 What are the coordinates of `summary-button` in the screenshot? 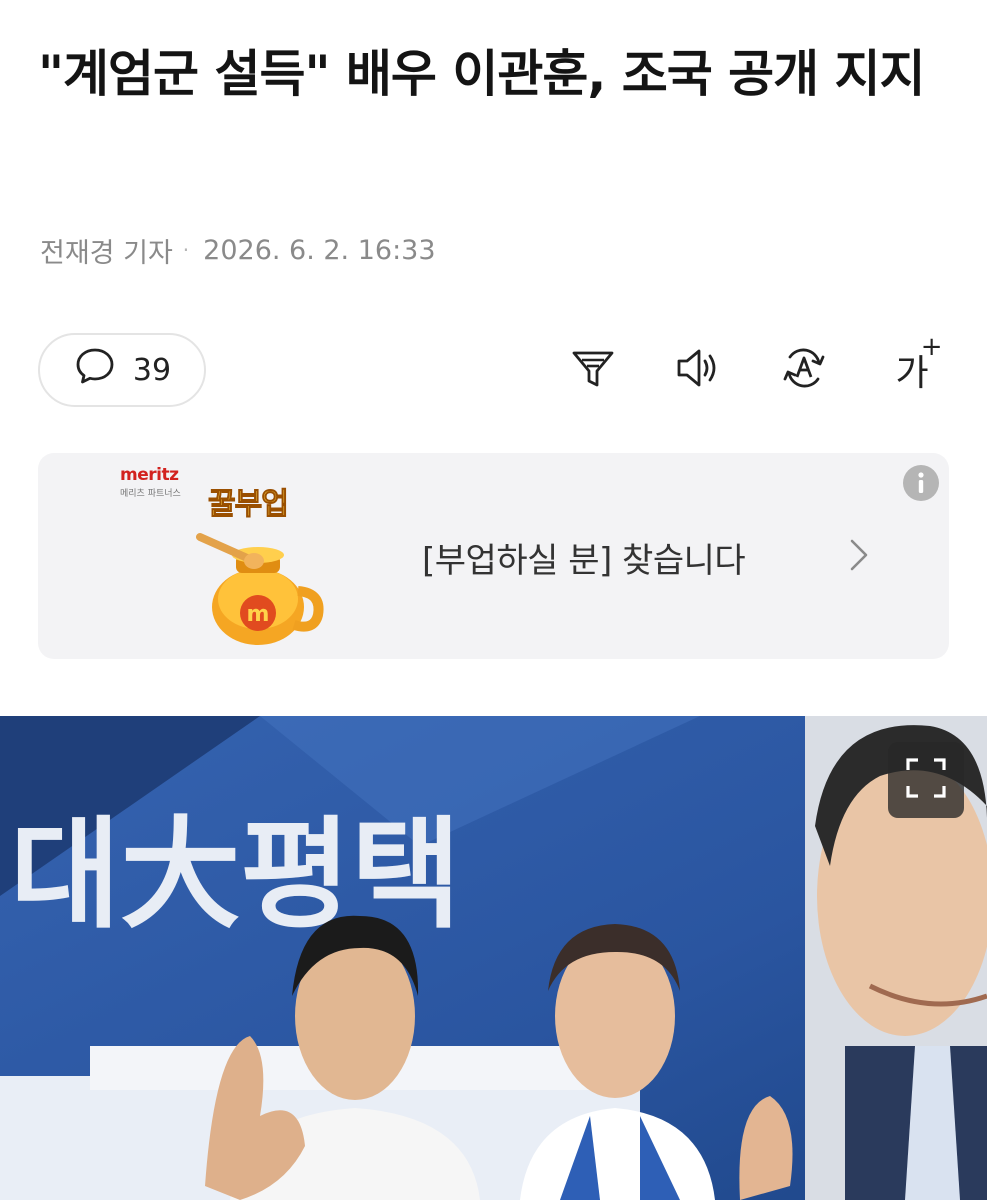 It's located at (593, 370).